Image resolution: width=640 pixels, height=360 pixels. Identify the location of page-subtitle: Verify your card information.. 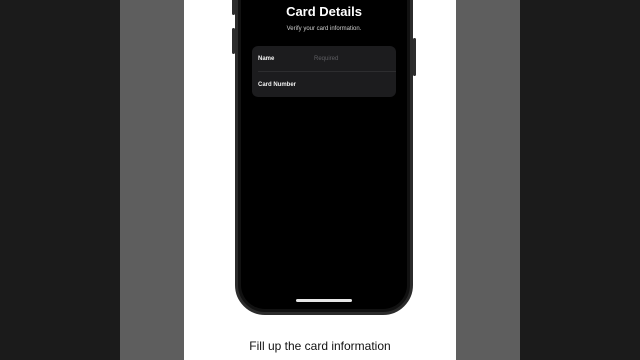
(324, 29).